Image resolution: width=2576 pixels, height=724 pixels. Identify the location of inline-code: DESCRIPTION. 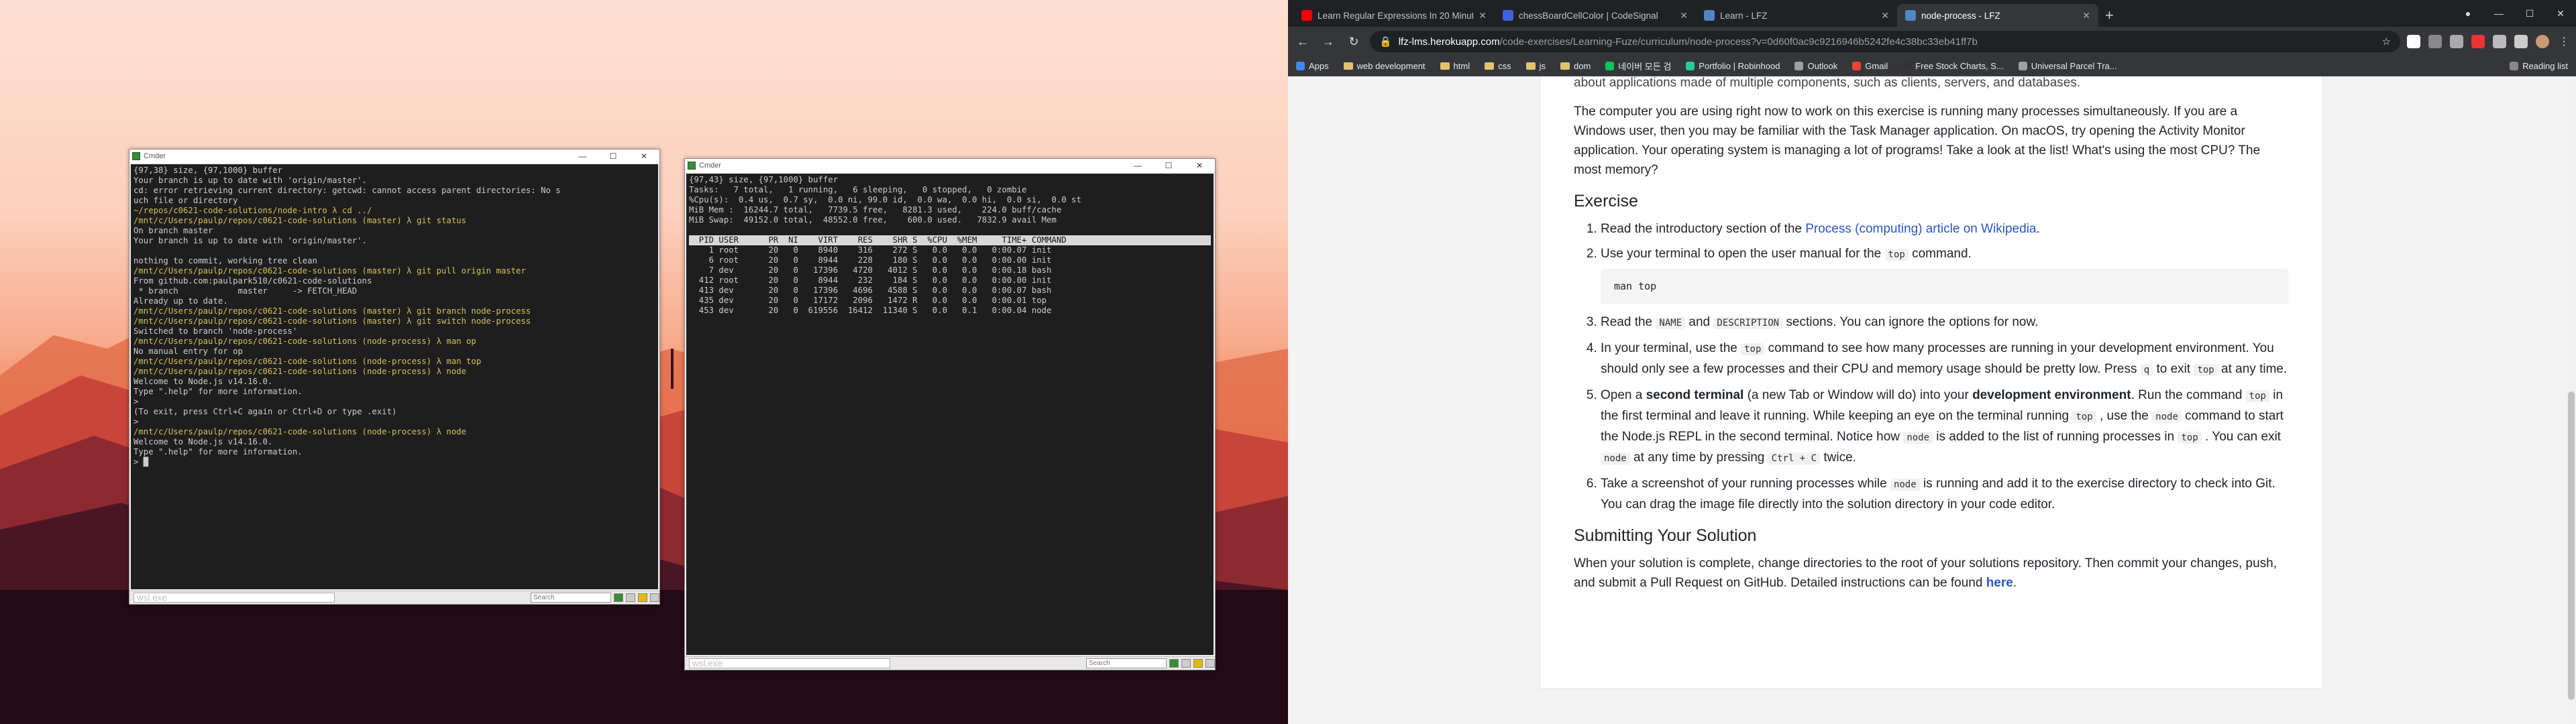
(1748, 323).